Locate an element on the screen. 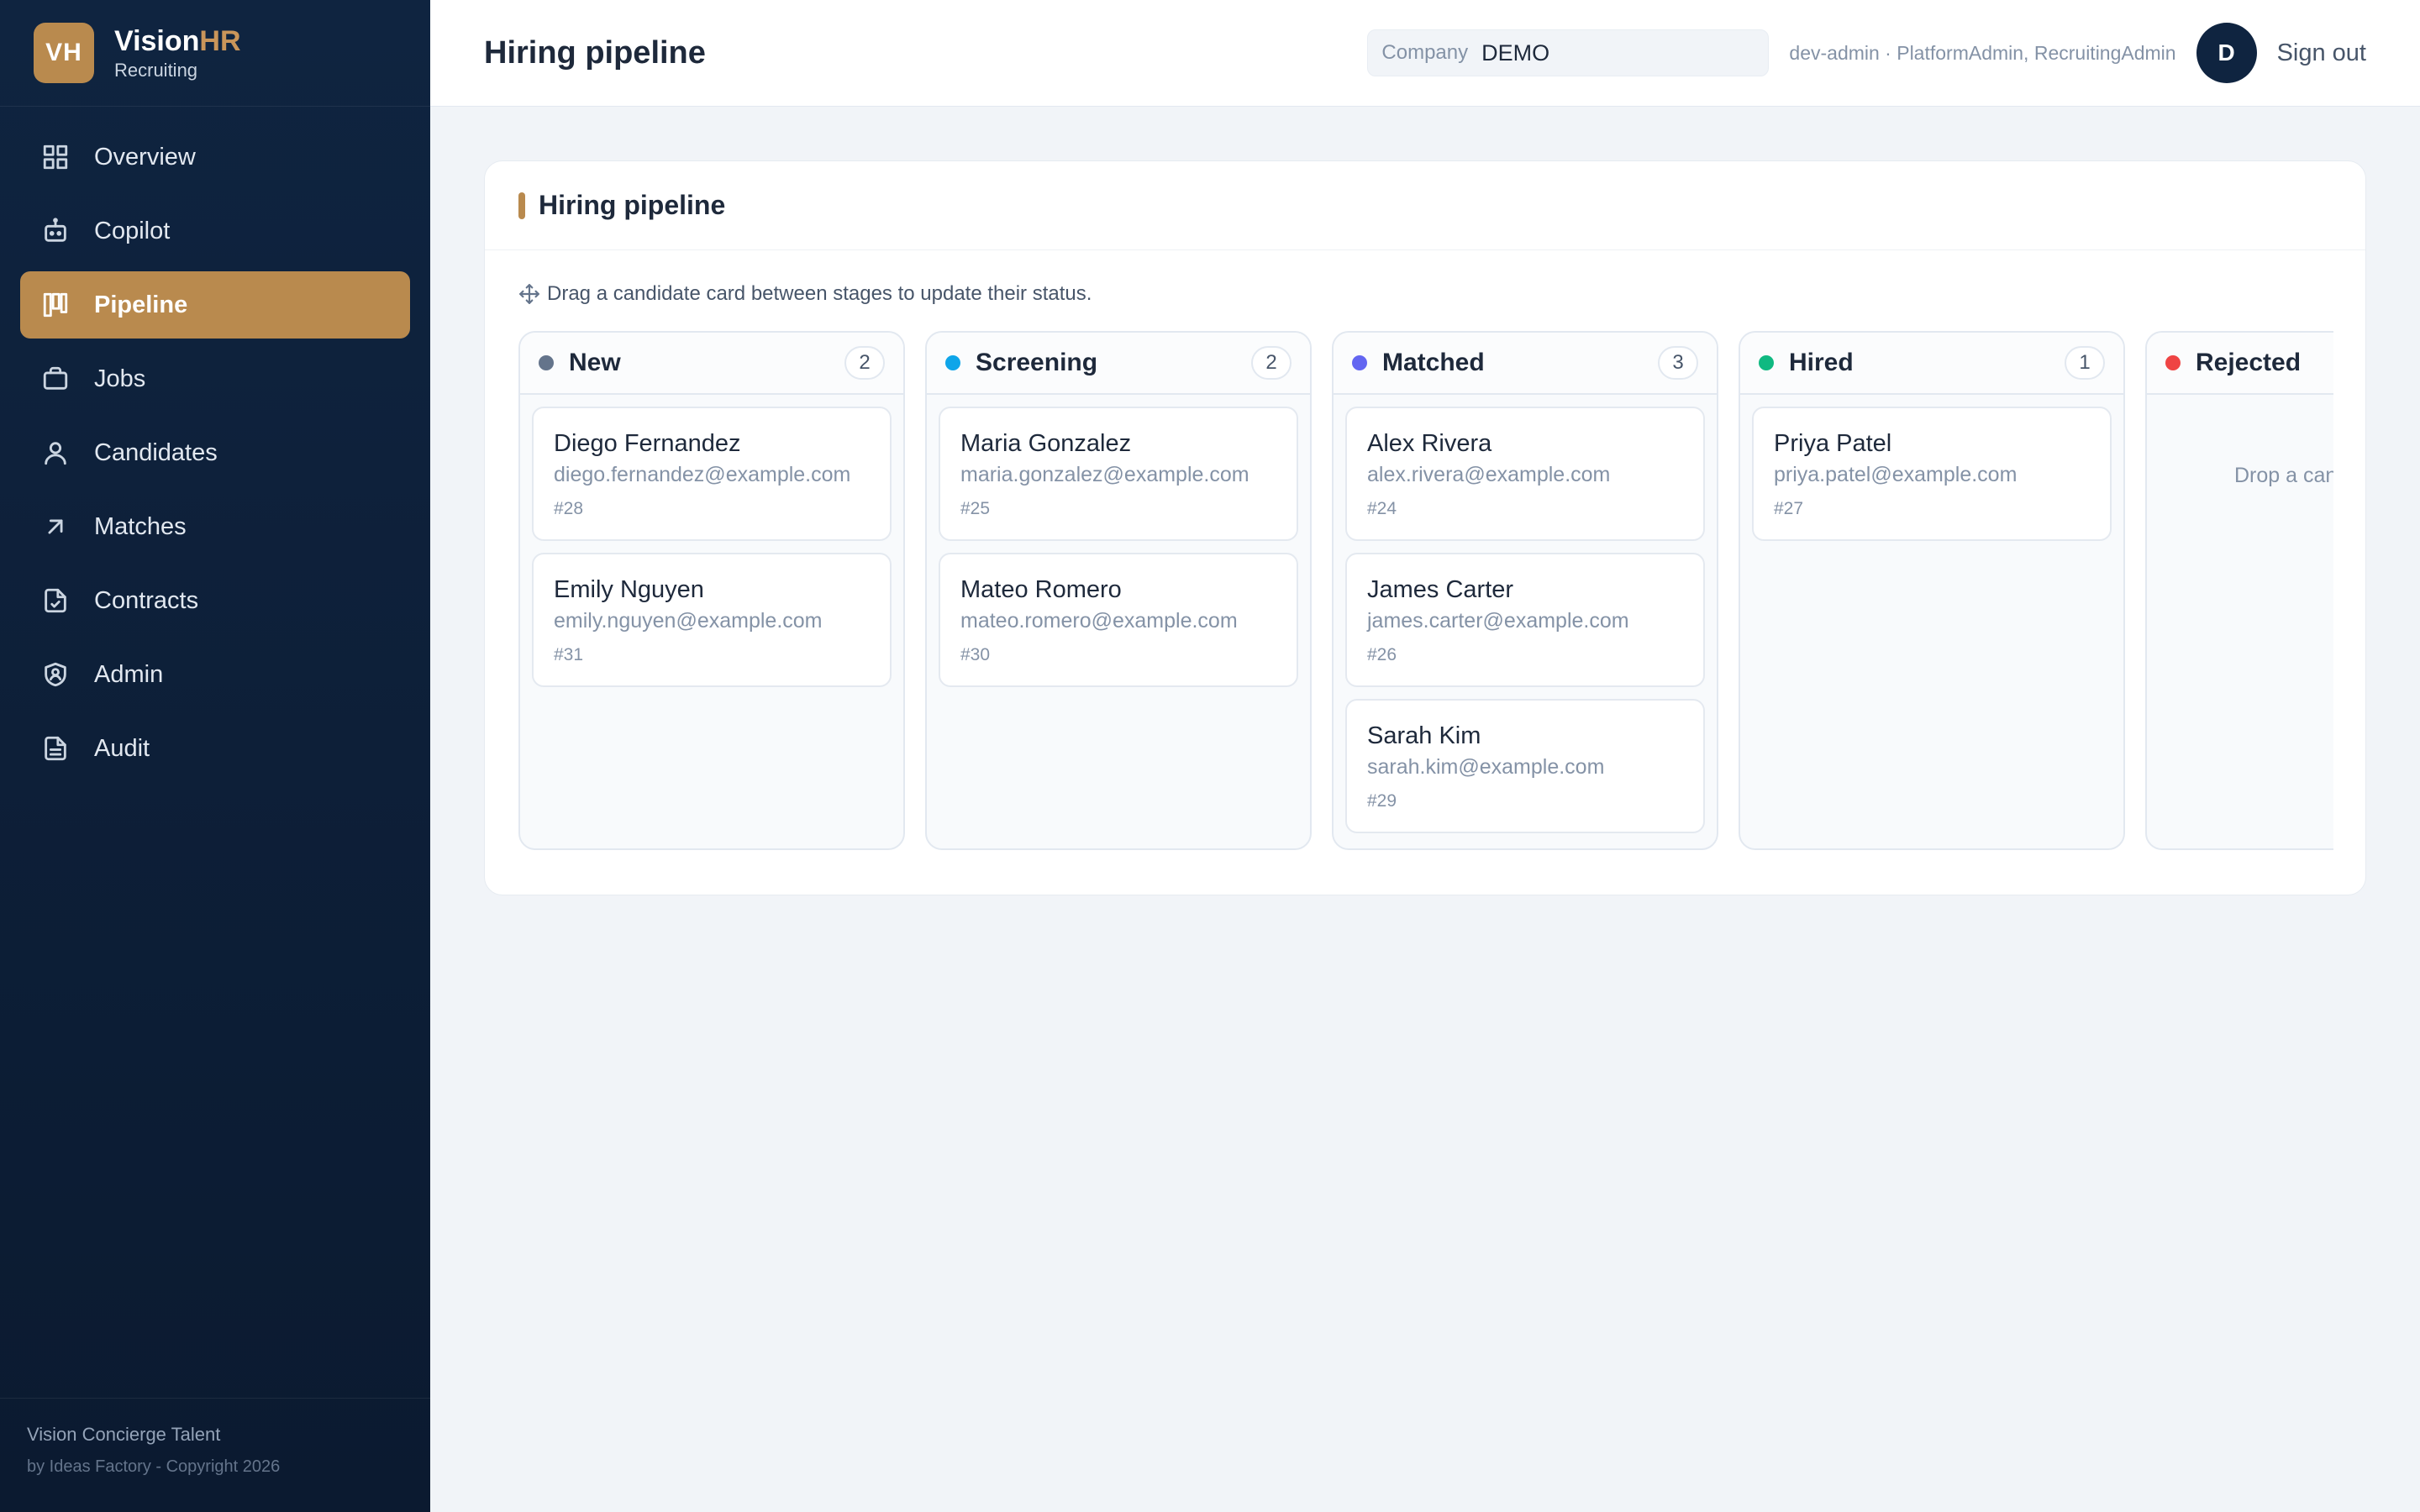 This screenshot has height=1512, width=2420. candidate-name: Emily Nguyen is located at coordinates (629, 589).